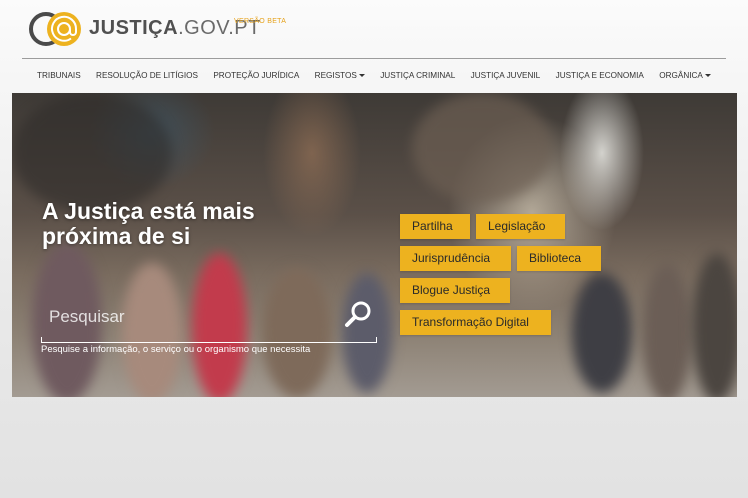  What do you see at coordinates (260, 21) in the screenshot?
I see `beta-badge: VERSÃO BETA` at bounding box center [260, 21].